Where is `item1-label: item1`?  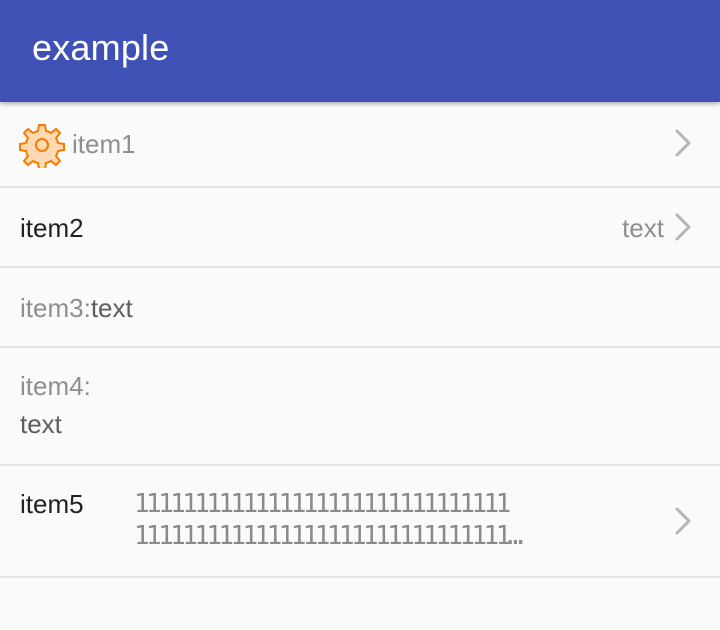 item1-label: item1 is located at coordinates (104, 144).